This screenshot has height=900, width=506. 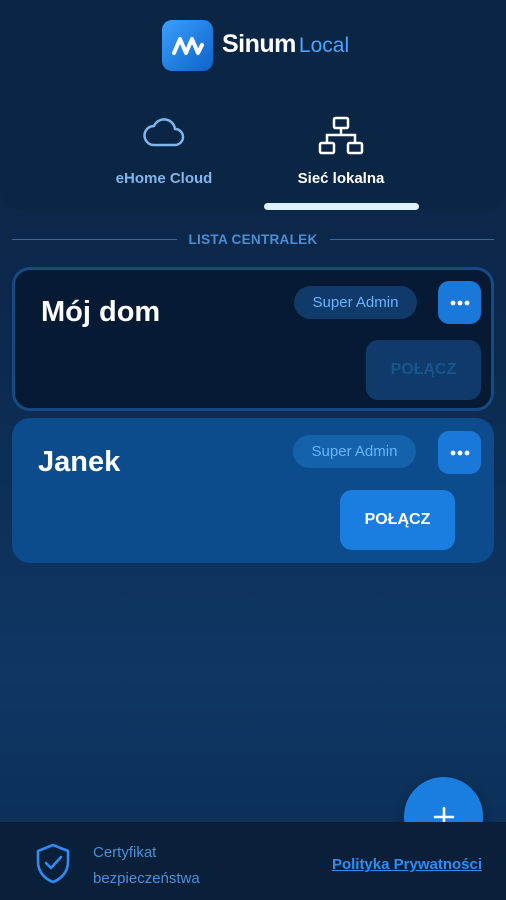 I want to click on app-name-sub: Local, so click(x=324, y=45).